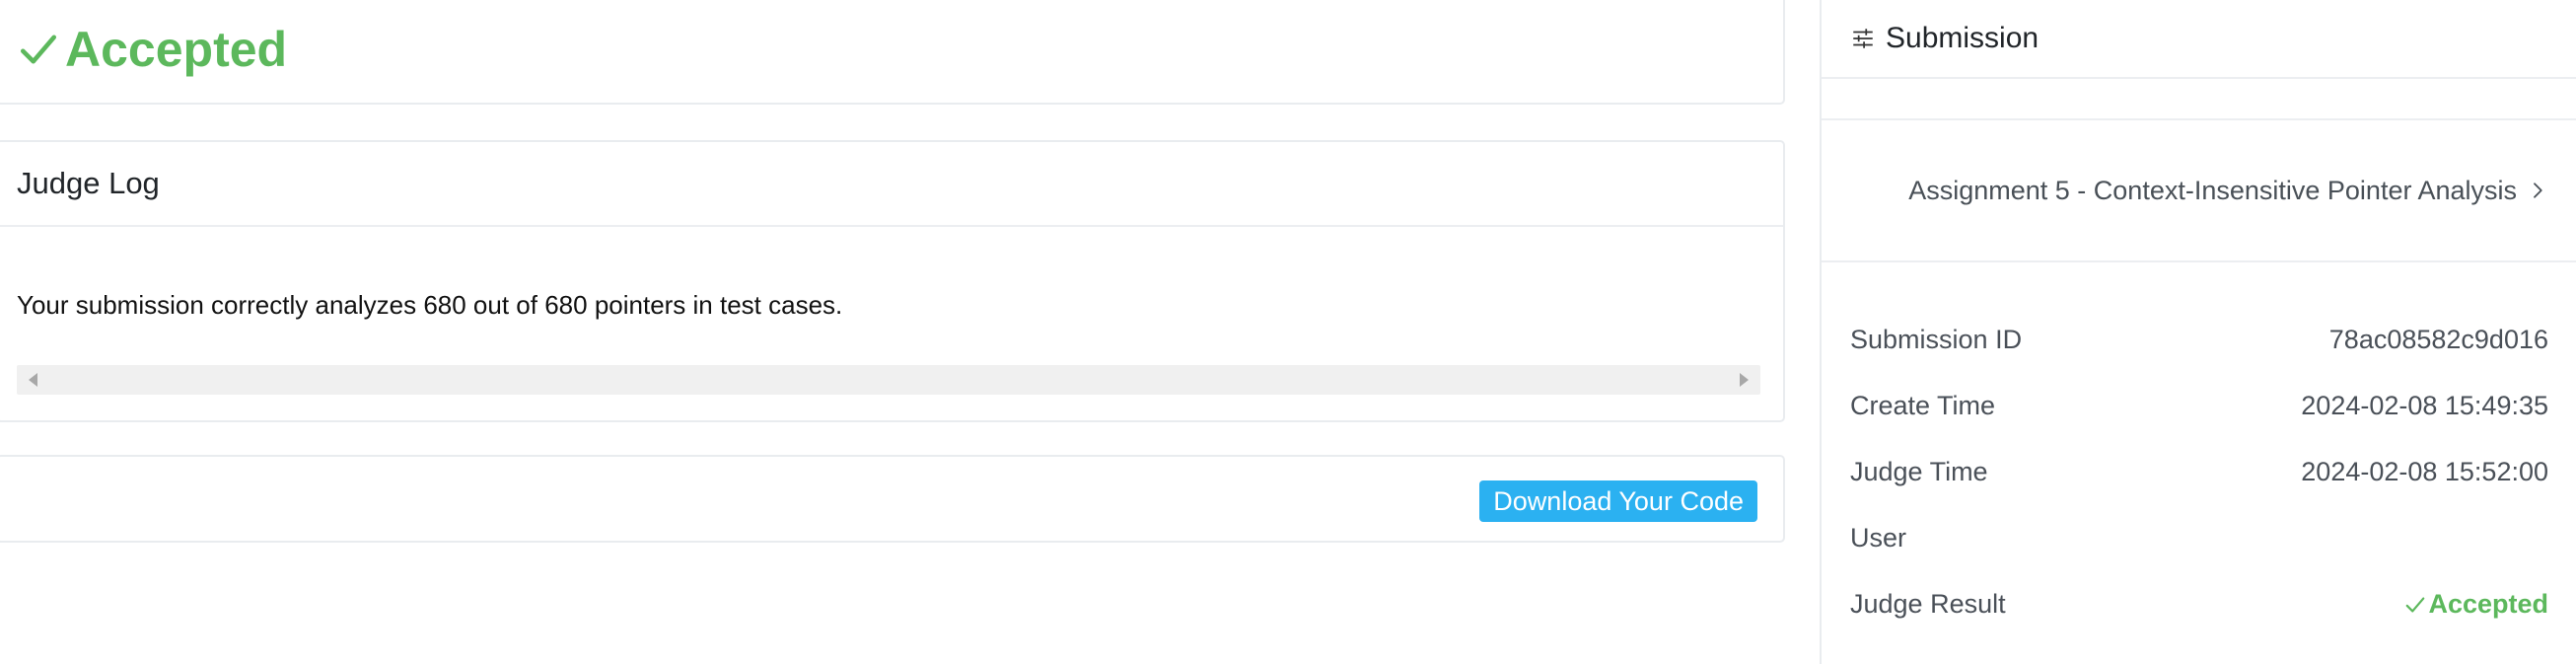 The image size is (2576, 664). I want to click on download-code-button: Download Your Code, so click(1618, 501).